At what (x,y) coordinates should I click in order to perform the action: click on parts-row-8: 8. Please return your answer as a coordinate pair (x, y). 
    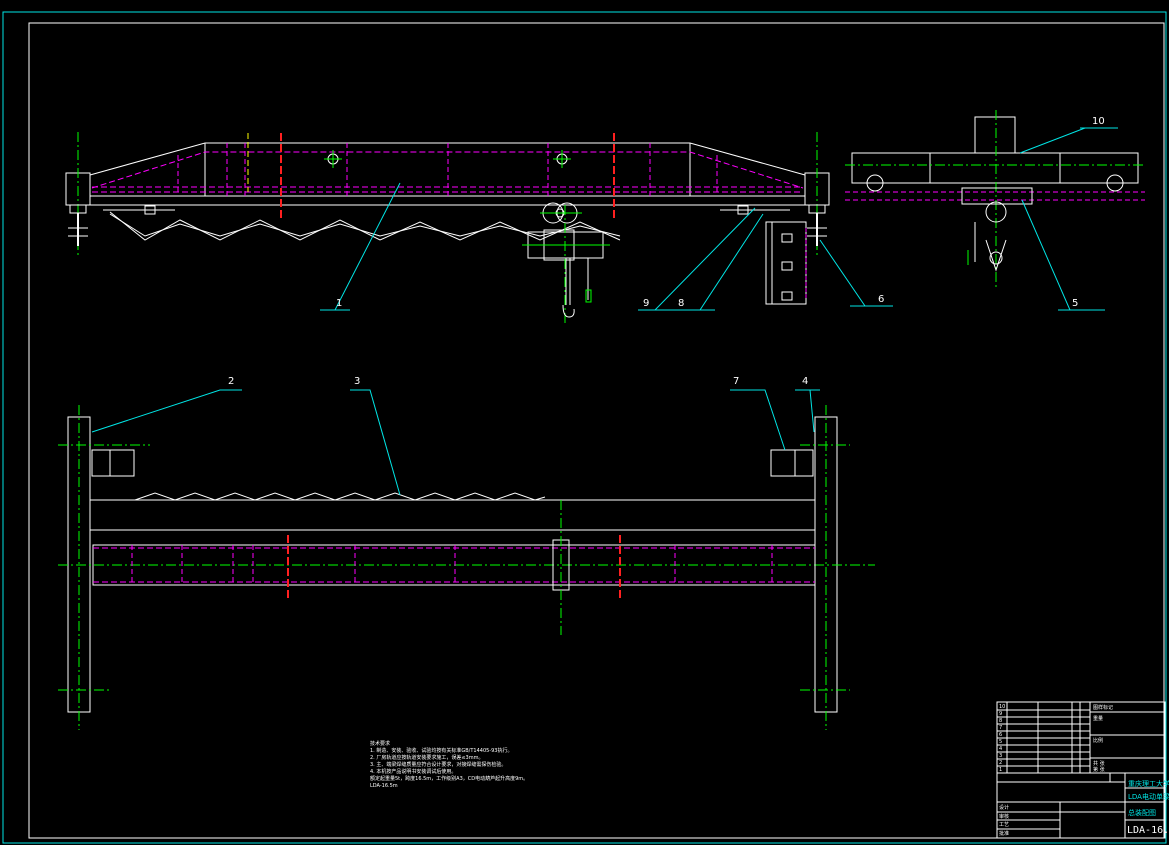
    Looking at the image, I should click on (1000, 721).